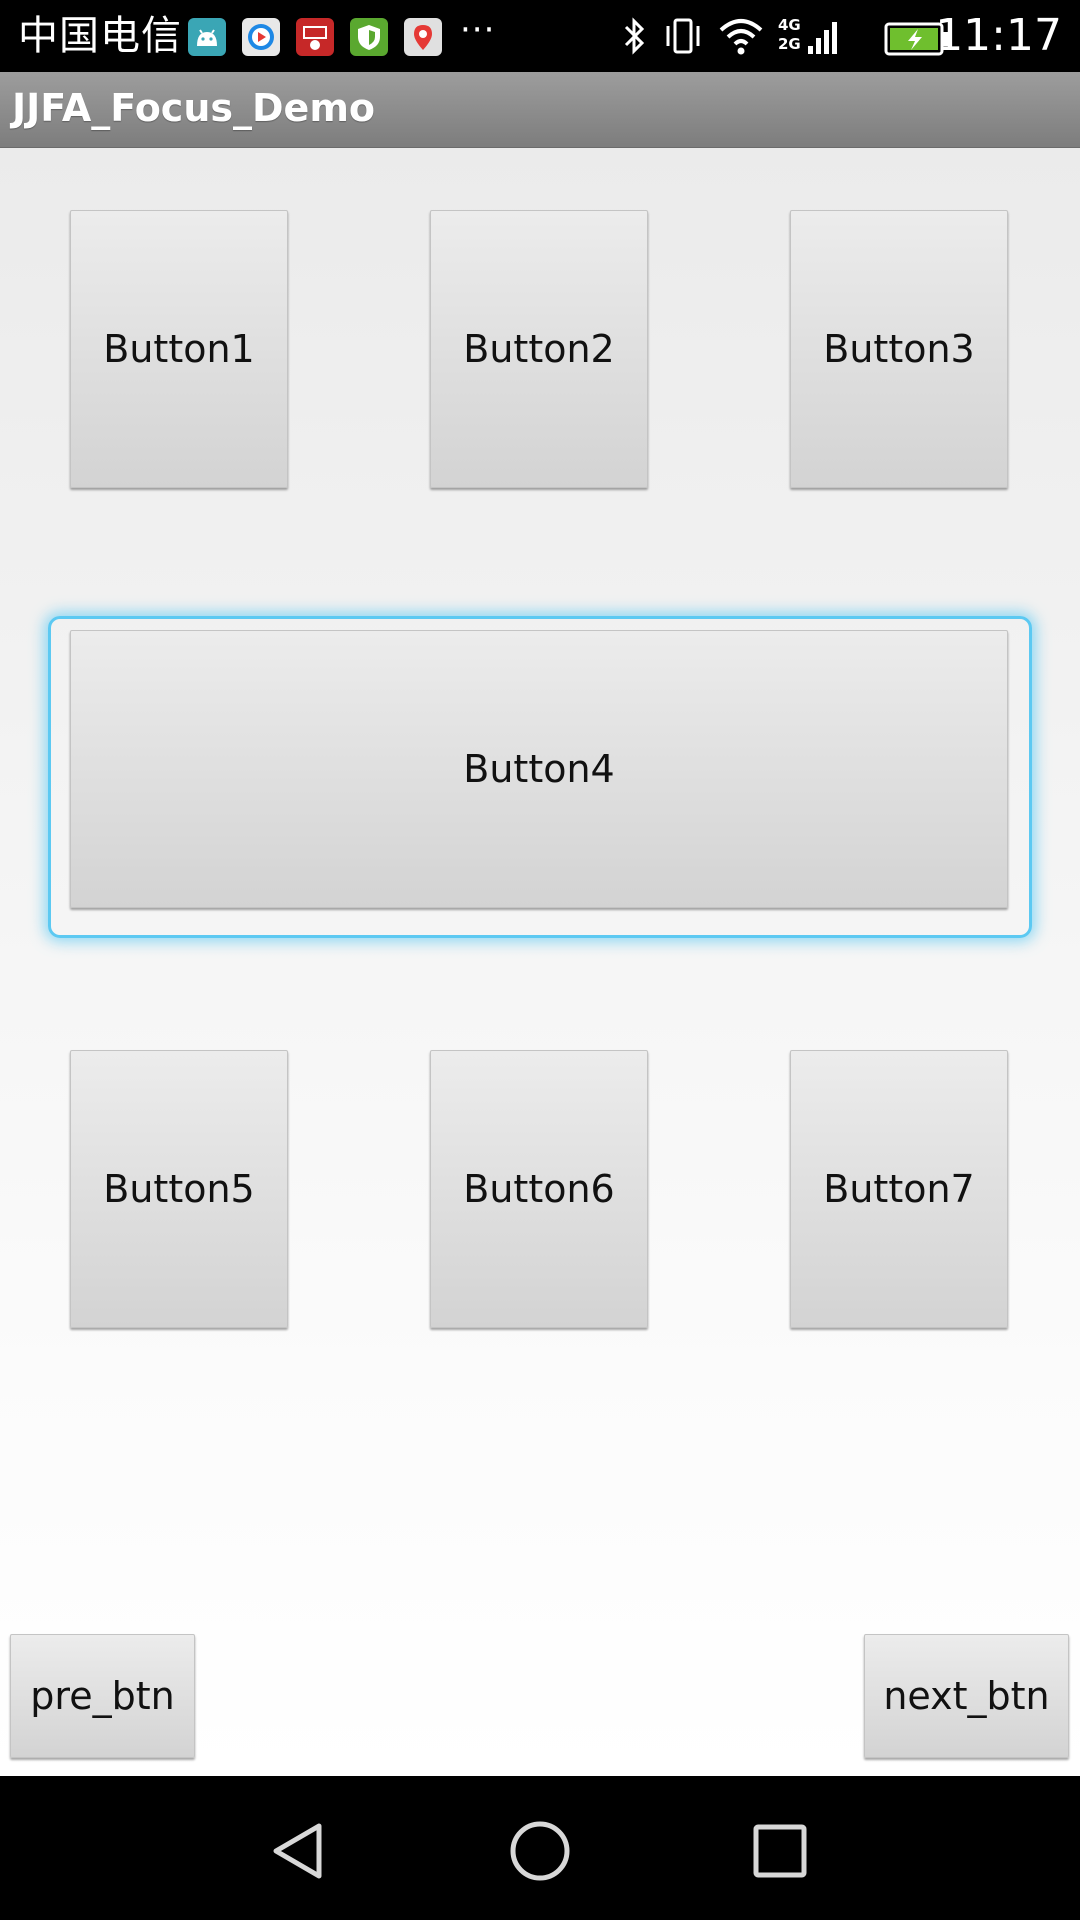 This screenshot has height=1920, width=1080. I want to click on vibrate-icon, so click(683, 36).